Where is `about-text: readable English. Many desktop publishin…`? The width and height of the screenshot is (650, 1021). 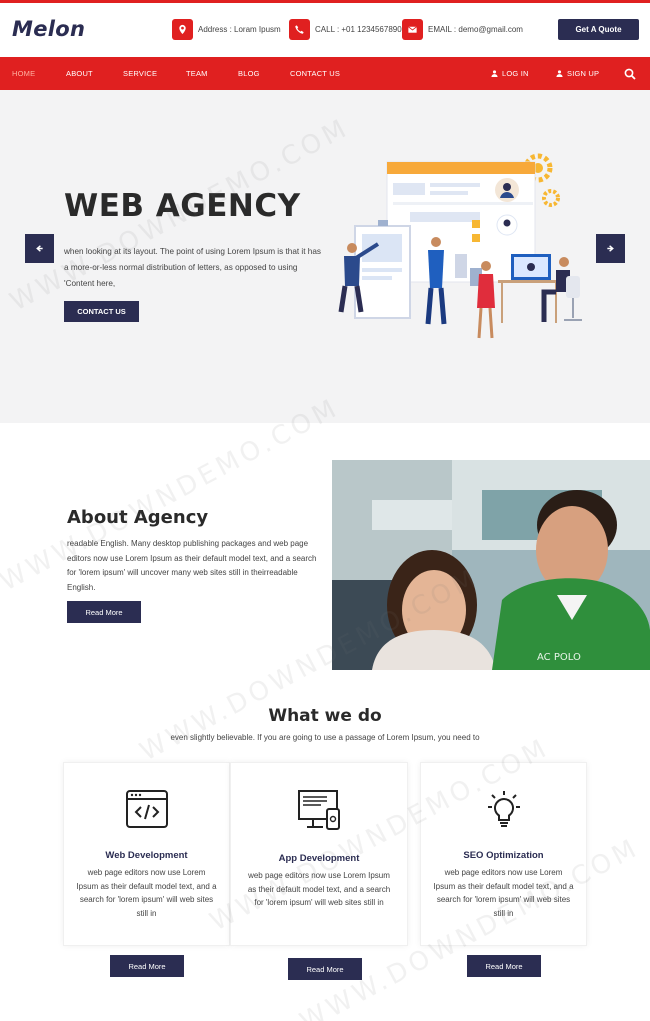
about-text: readable English. Many desktop publishin… is located at coordinates (192, 566).